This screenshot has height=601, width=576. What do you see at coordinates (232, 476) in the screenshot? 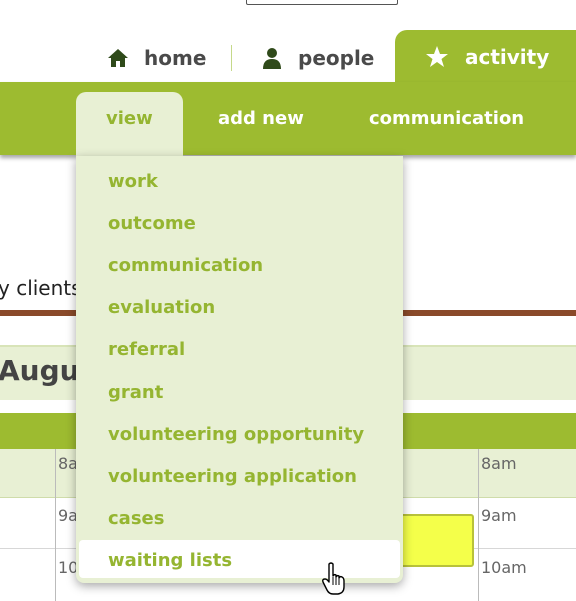
I see `menu-item-volunteering-application: volunteering application` at bounding box center [232, 476].